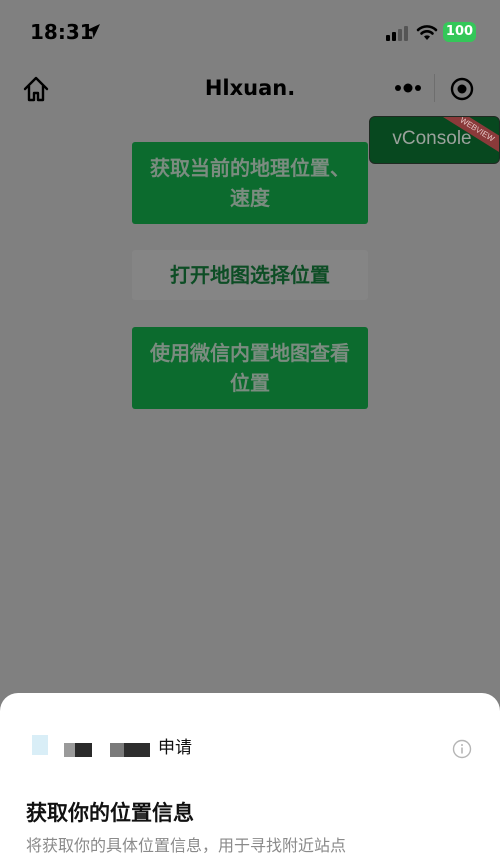  Describe the element at coordinates (427, 32) in the screenshot. I see `wifi-icon` at that location.